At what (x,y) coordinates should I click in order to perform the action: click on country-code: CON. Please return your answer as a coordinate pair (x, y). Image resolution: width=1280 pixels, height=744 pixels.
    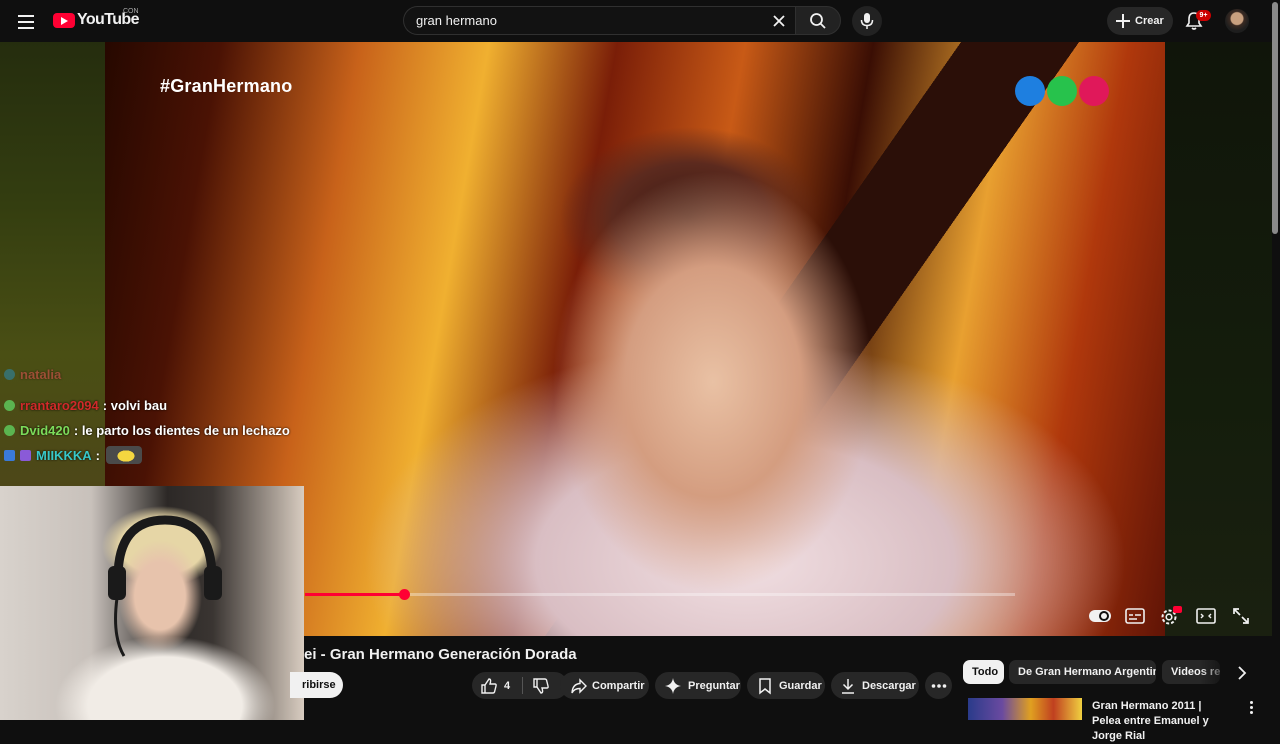
    Looking at the image, I should click on (131, 11).